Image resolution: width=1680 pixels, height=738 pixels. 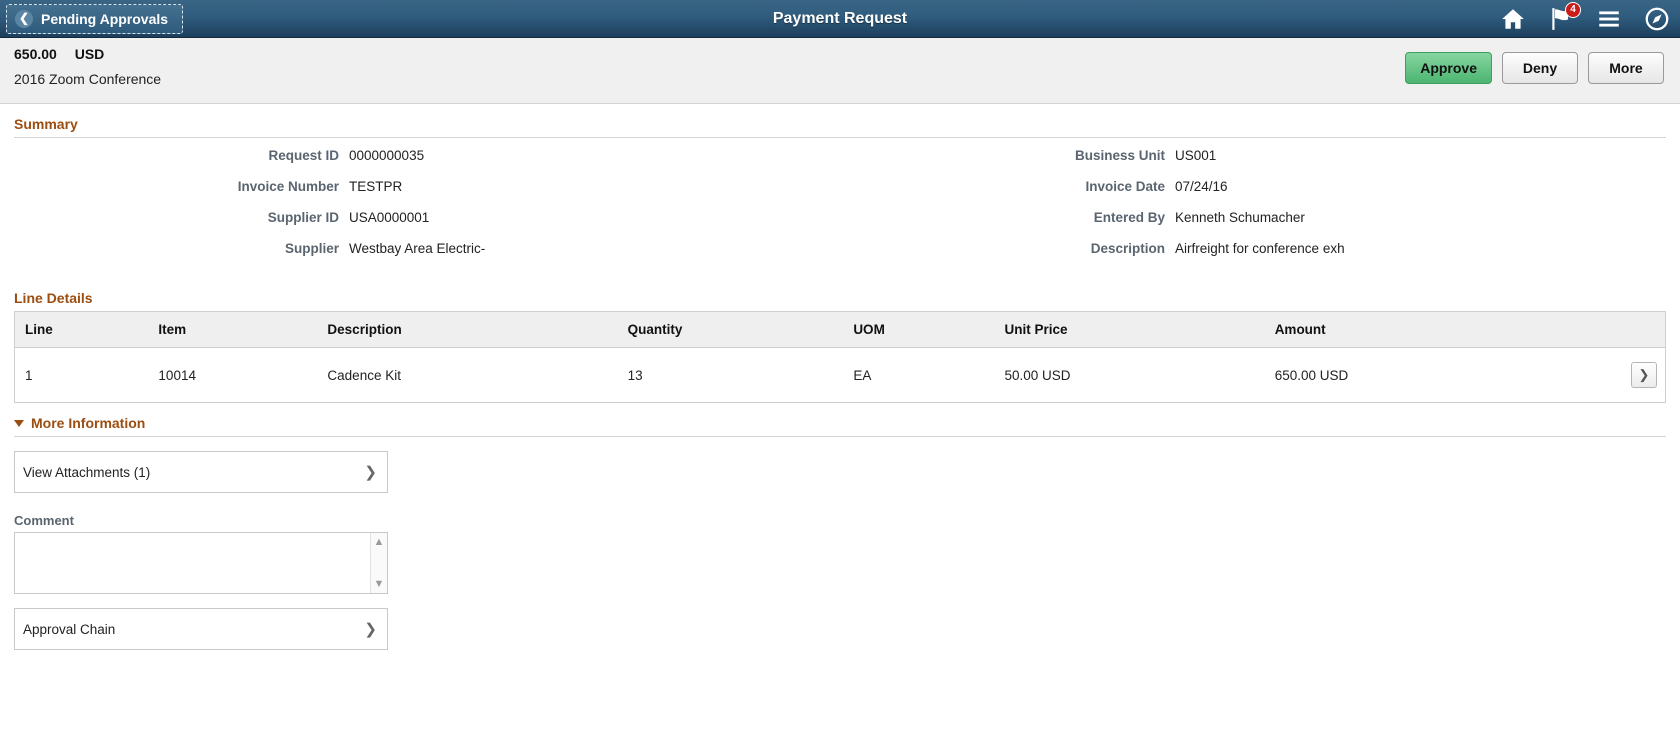 I want to click on field-label: Supplier ID, so click(x=303, y=217).